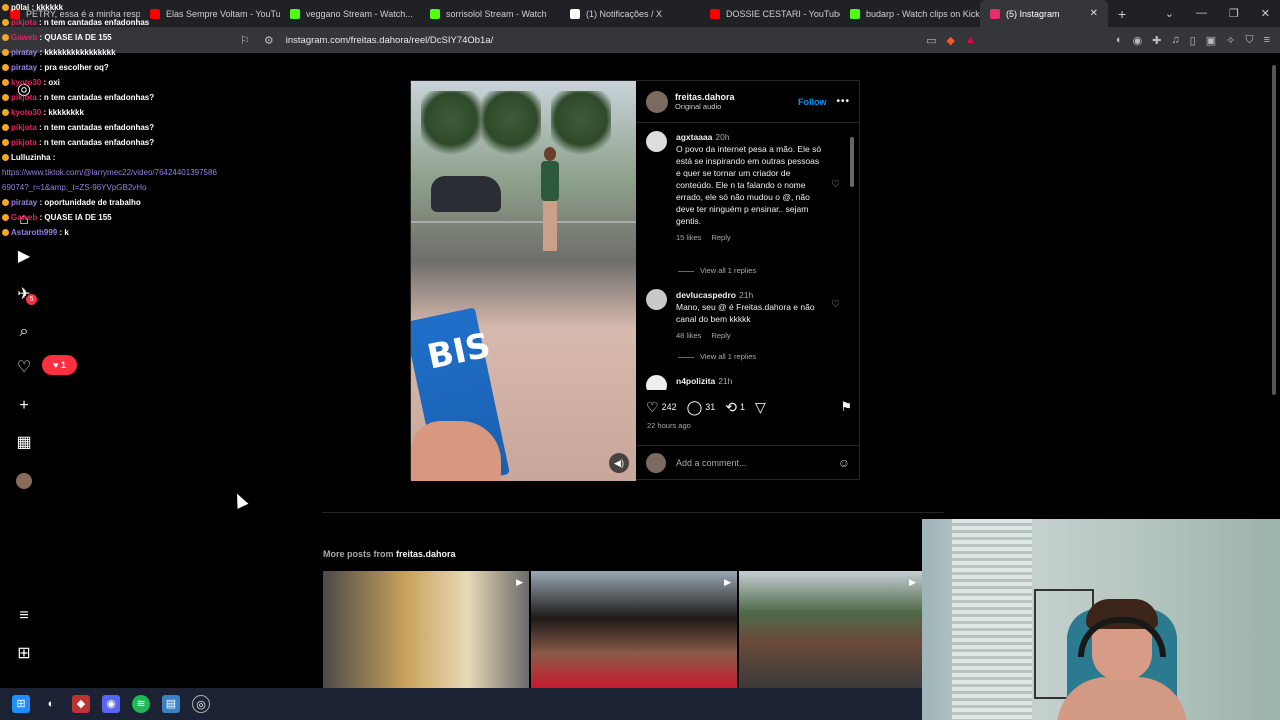 Image resolution: width=1280 pixels, height=720 pixels. Describe the element at coordinates (852, 257) in the screenshot. I see `comments-scrollbar` at that location.